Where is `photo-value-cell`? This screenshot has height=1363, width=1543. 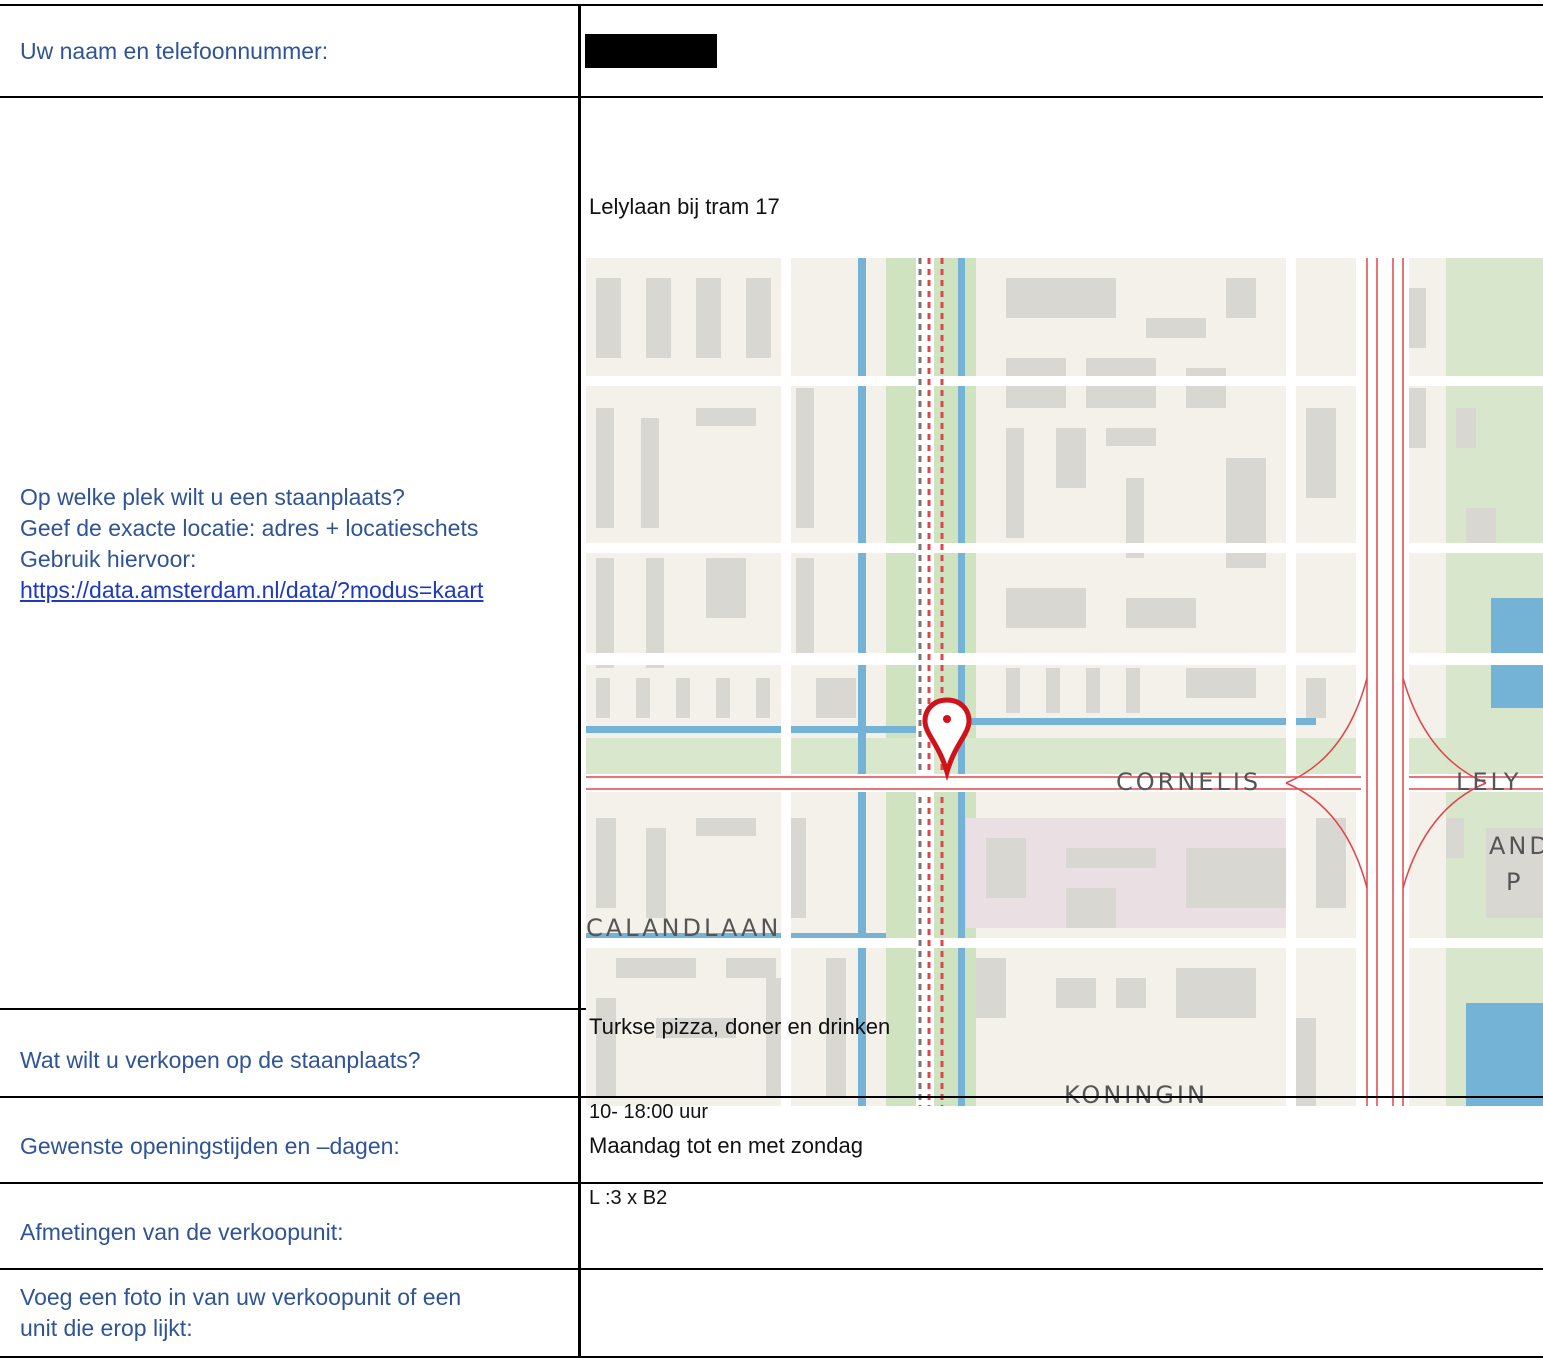 photo-value-cell is located at coordinates (1060, 1313).